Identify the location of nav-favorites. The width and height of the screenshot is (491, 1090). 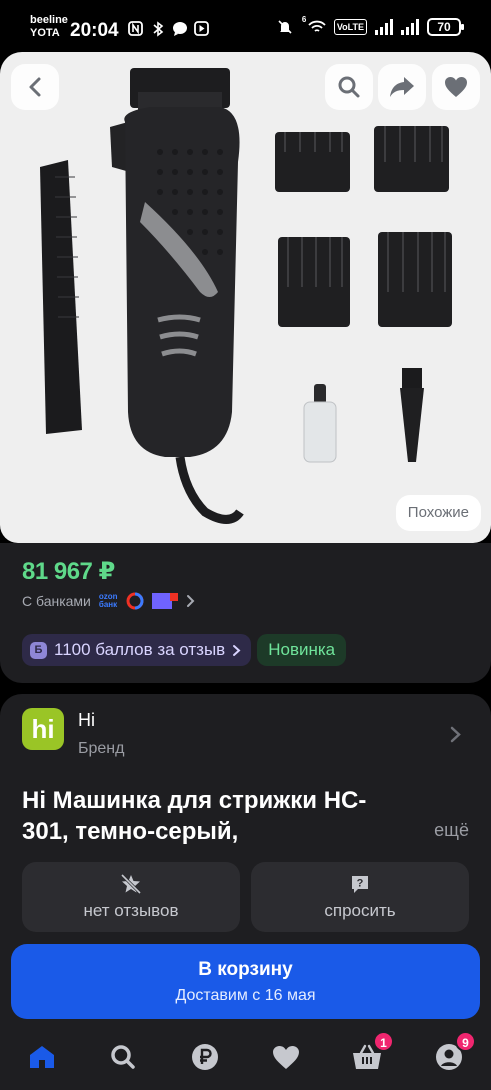
(286, 1057).